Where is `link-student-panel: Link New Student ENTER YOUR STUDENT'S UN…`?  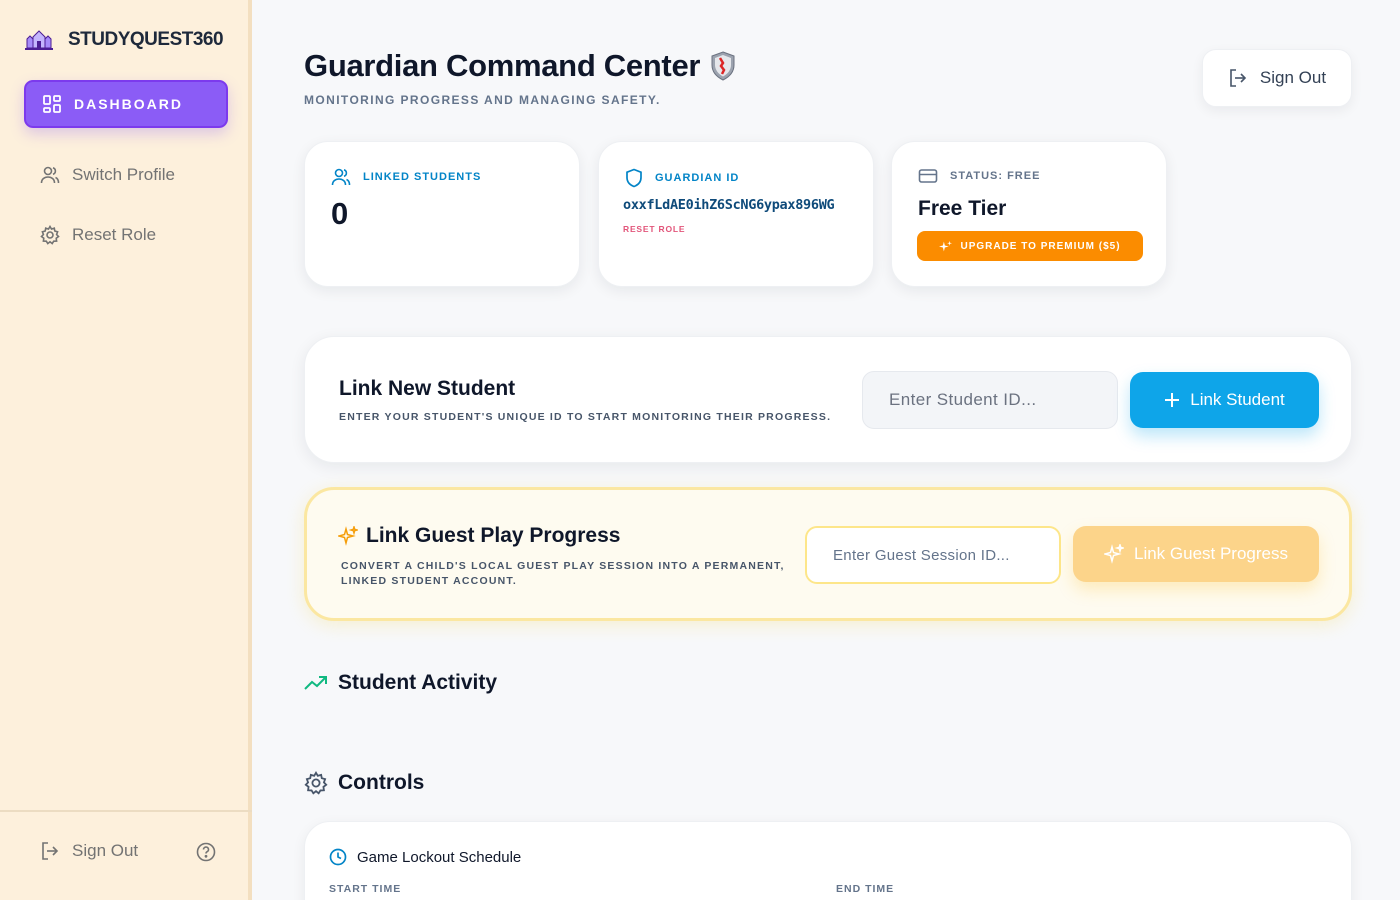 link-student-panel: Link New Student ENTER YOUR STUDENT'S UN… is located at coordinates (828, 399).